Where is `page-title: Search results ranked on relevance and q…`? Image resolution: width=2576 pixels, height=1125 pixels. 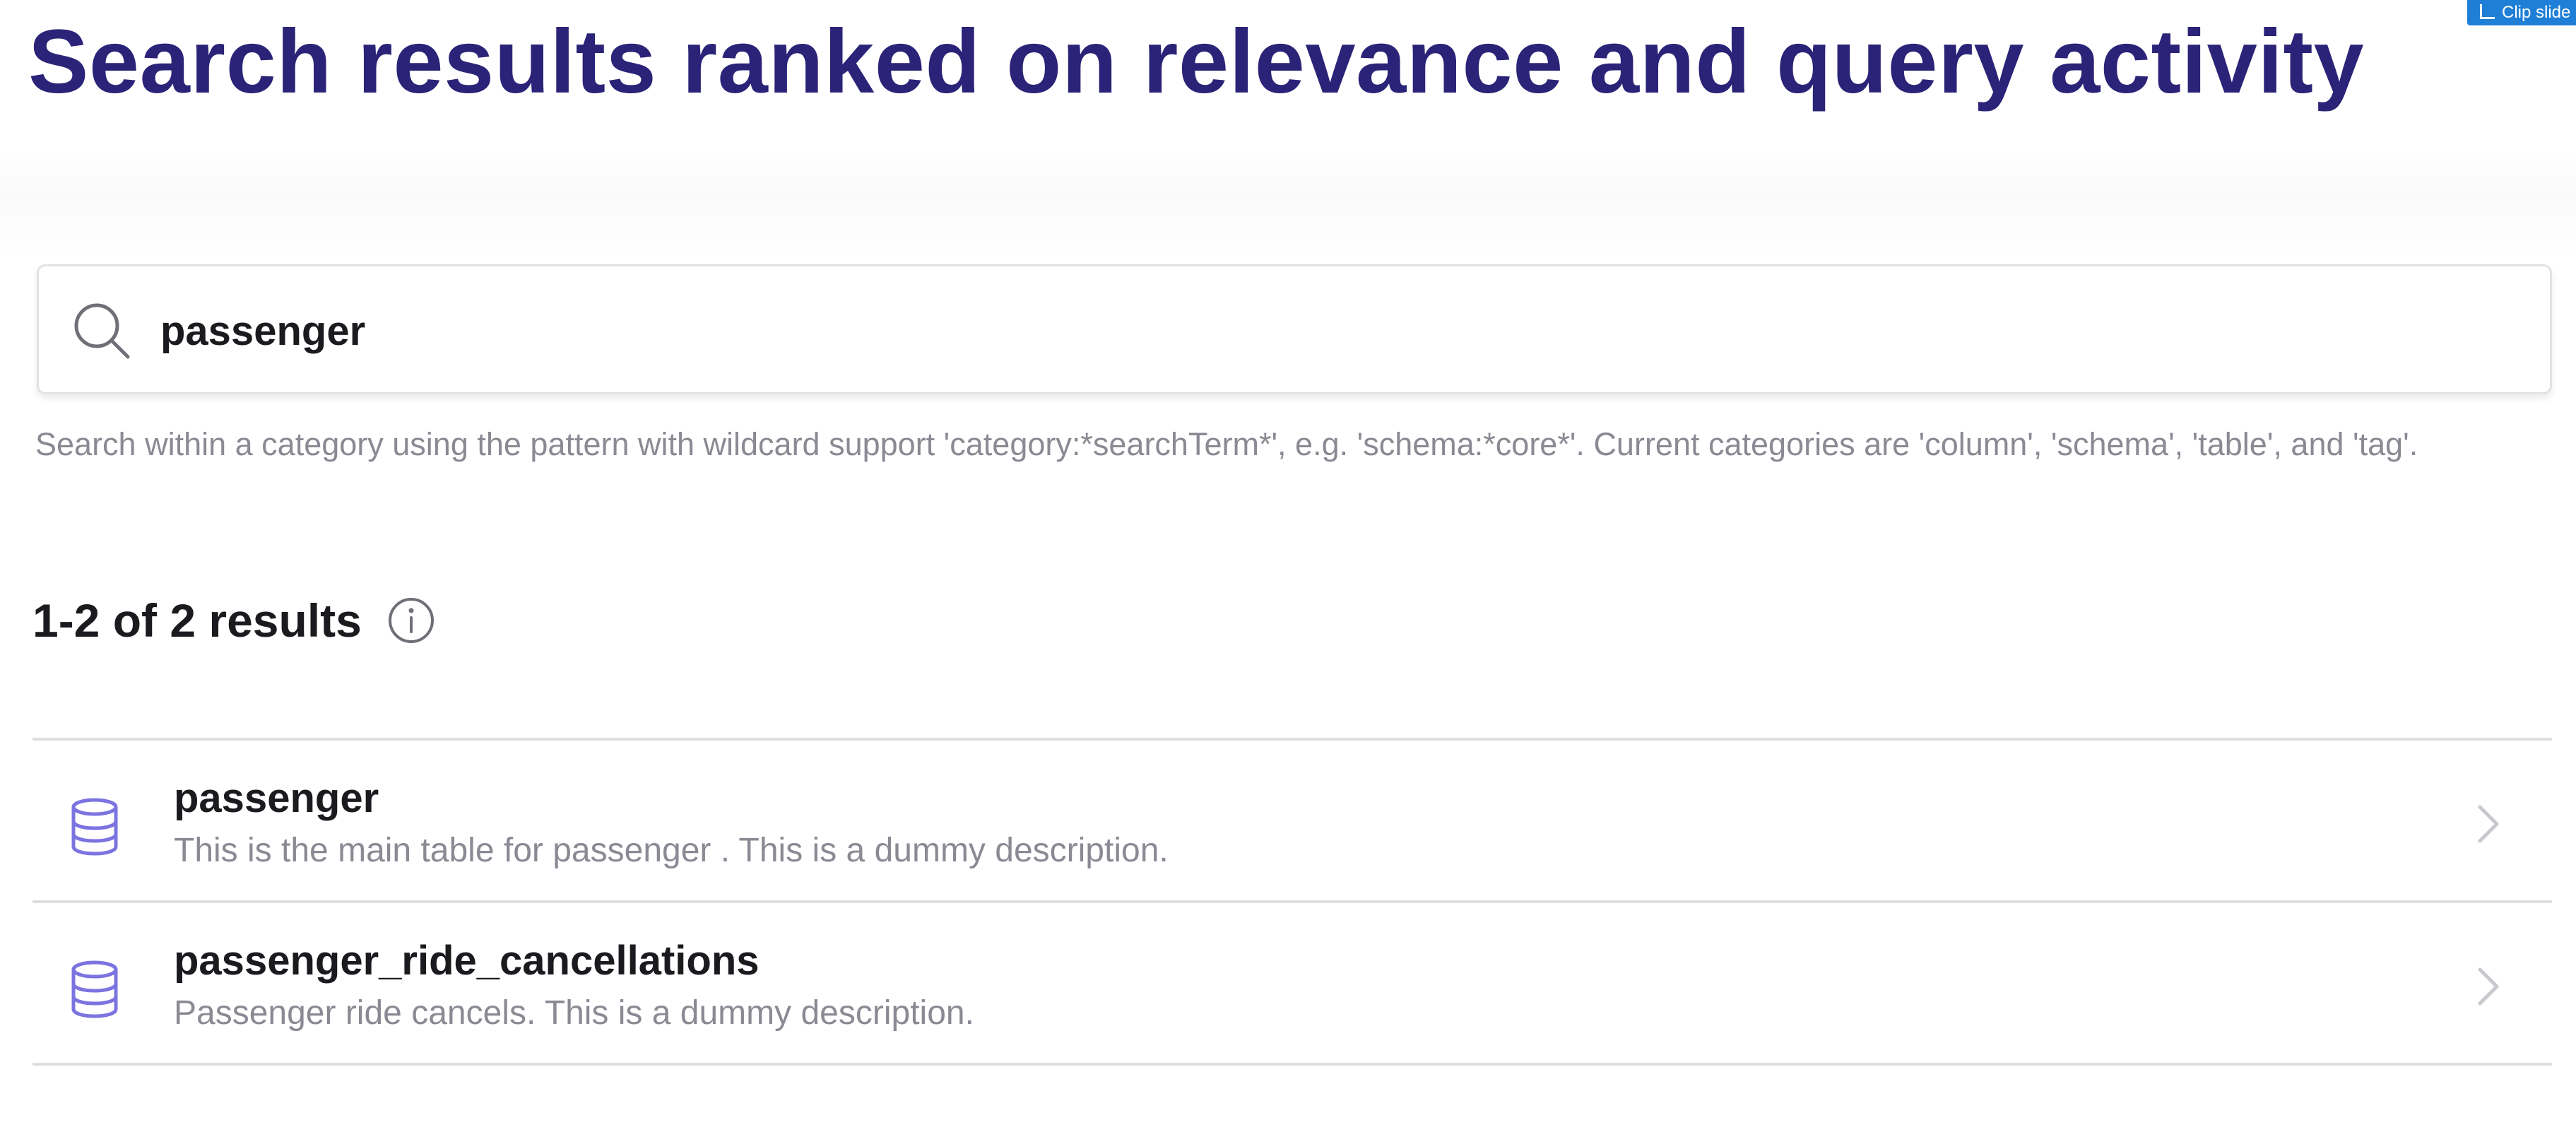
page-title: Search results ranked on relevance and q… is located at coordinates (1196, 62).